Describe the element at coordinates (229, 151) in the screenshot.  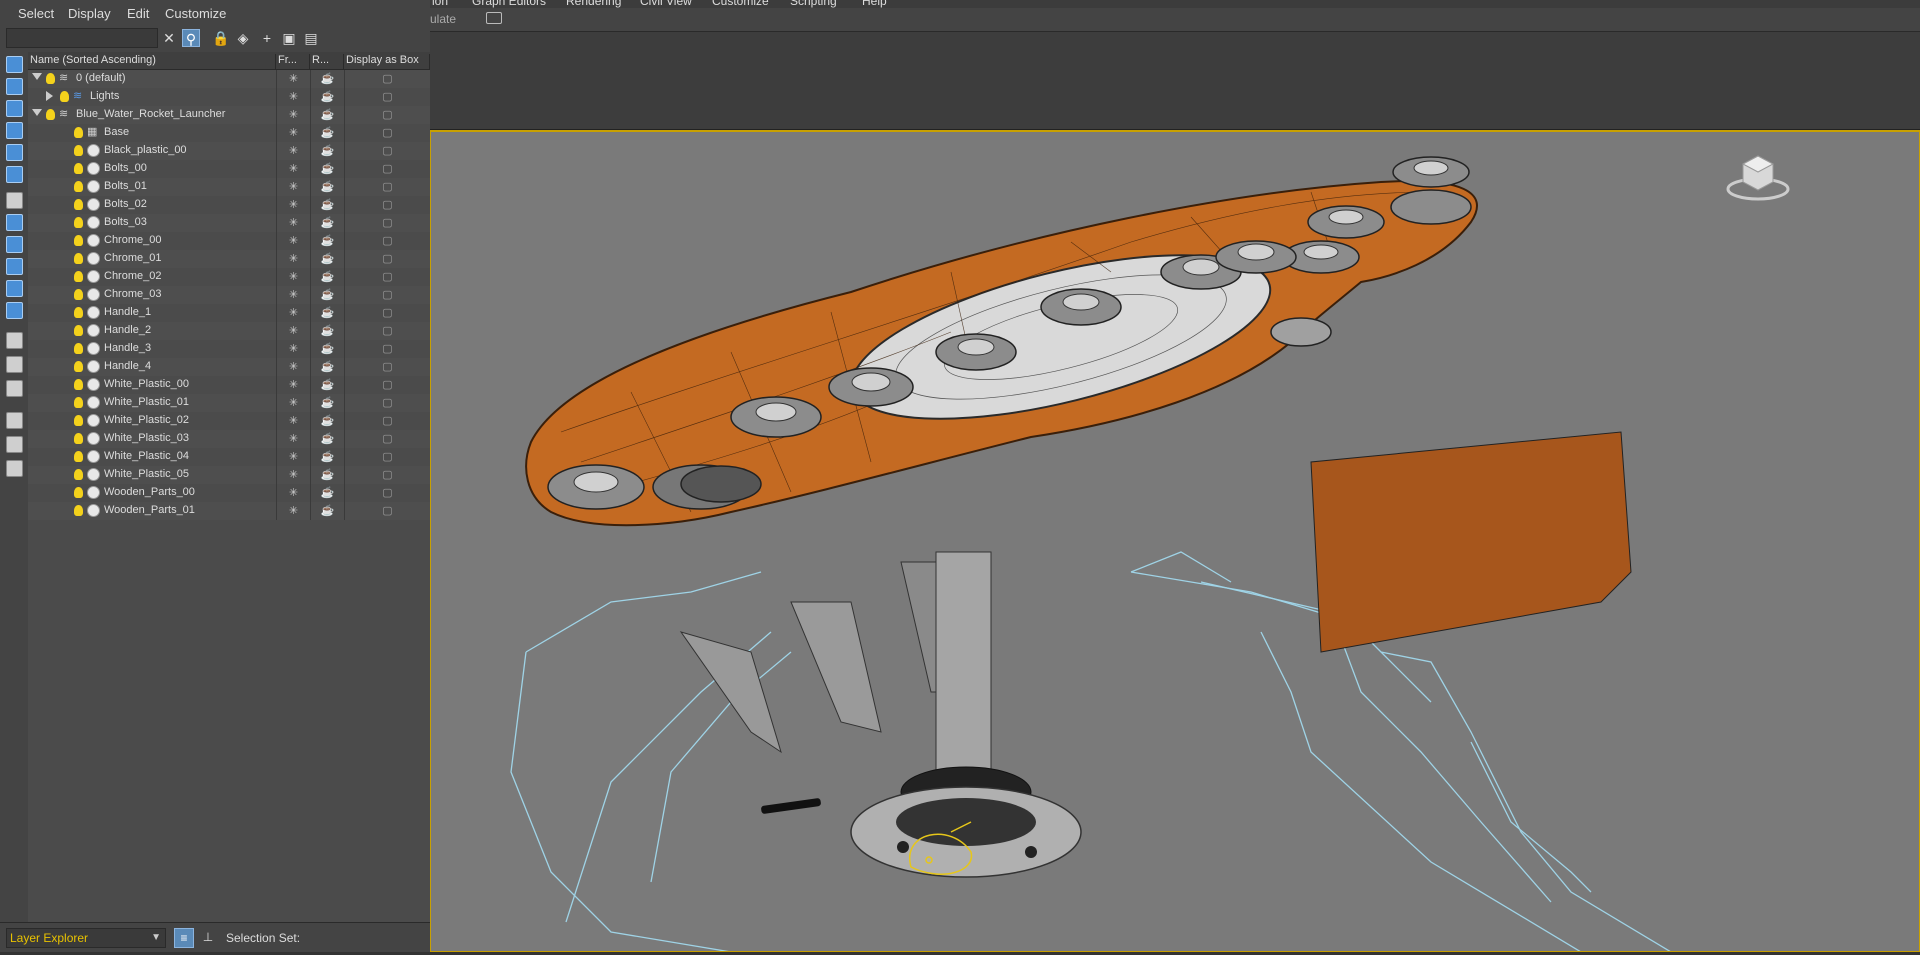
I see `tree-row: Black_plastic_00 ✳ ☕ ▢` at that location.